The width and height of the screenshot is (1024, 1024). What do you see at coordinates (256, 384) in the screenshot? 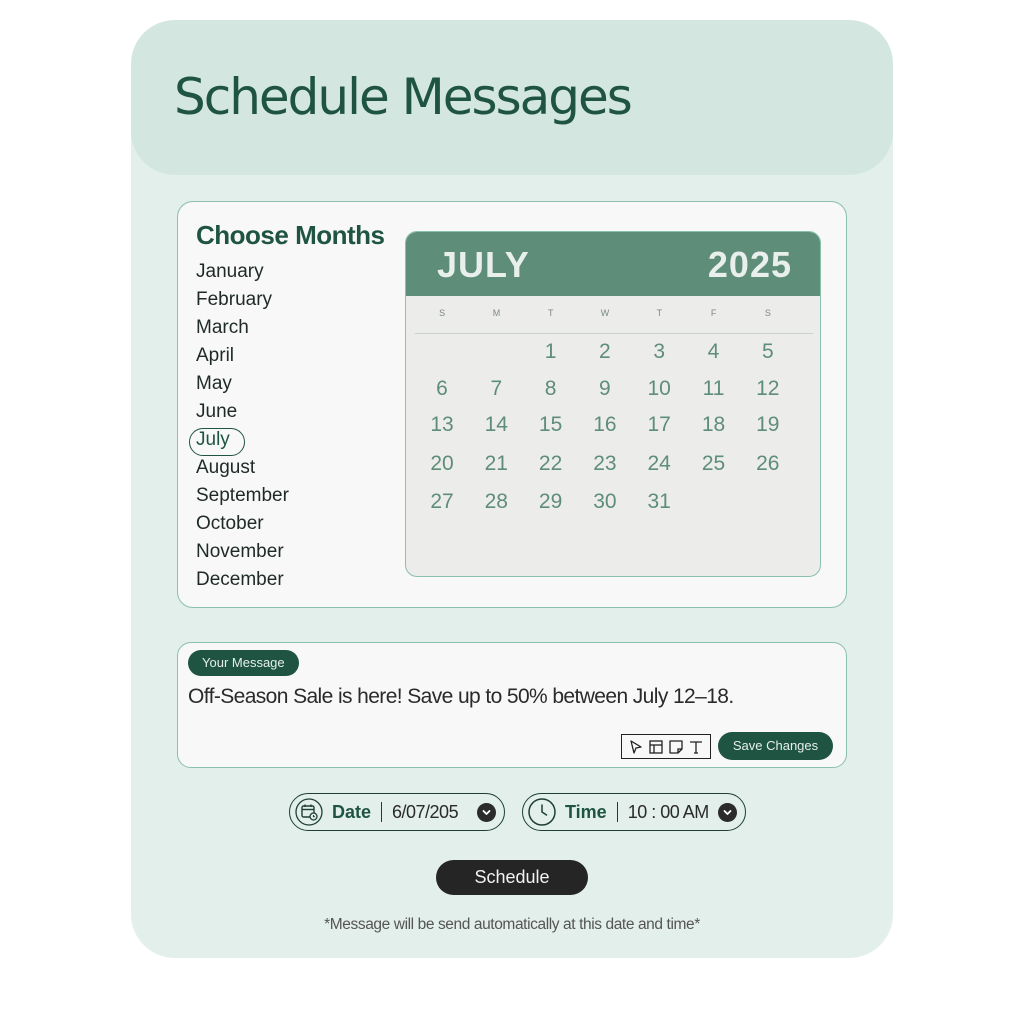
I see `month-item-may: May` at bounding box center [256, 384].